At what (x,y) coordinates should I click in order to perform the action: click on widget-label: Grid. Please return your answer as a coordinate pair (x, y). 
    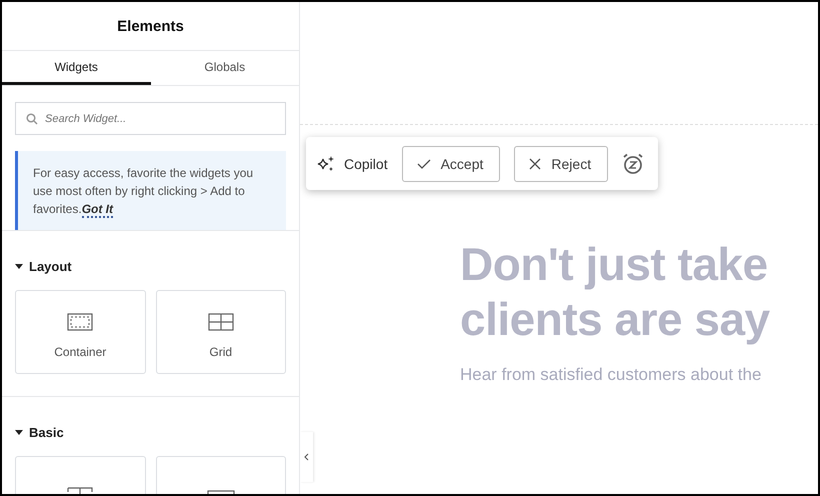
    Looking at the image, I should click on (220, 352).